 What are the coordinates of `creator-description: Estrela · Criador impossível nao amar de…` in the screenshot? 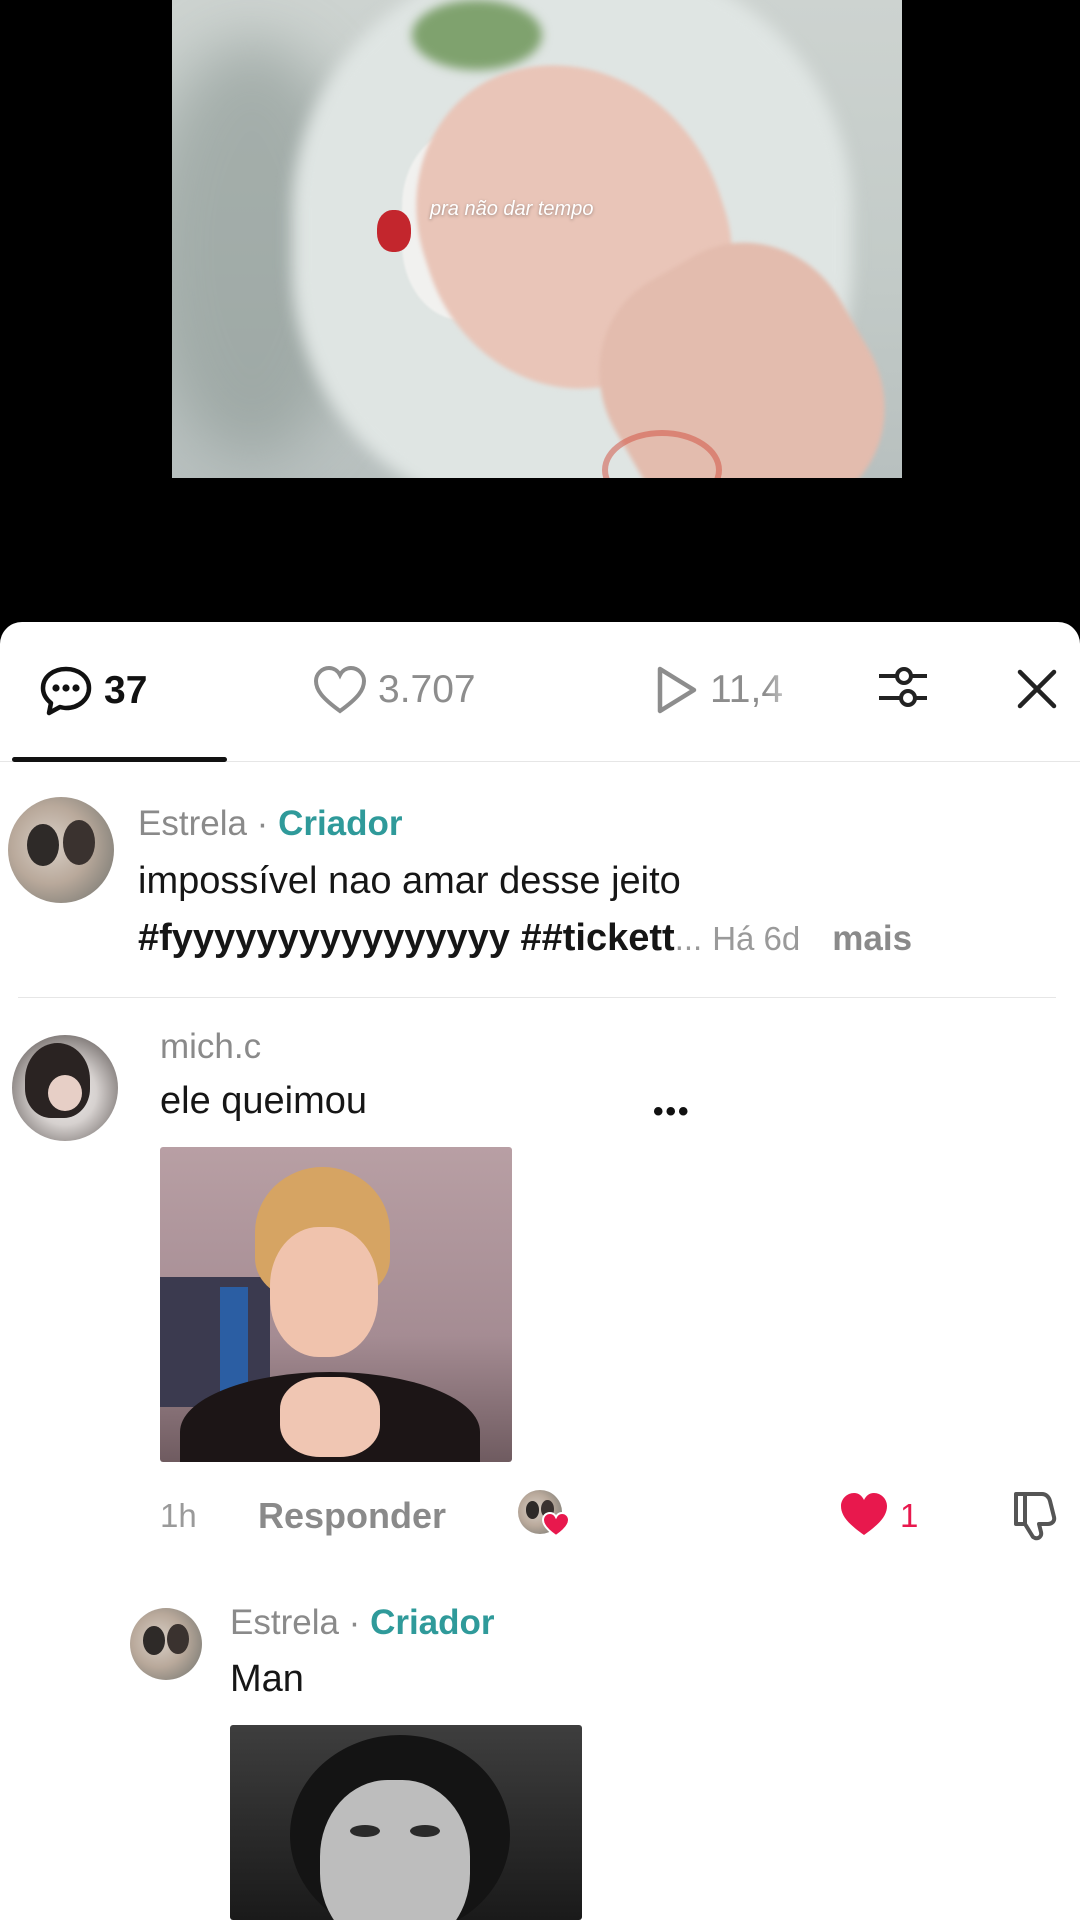 It's located at (540, 879).